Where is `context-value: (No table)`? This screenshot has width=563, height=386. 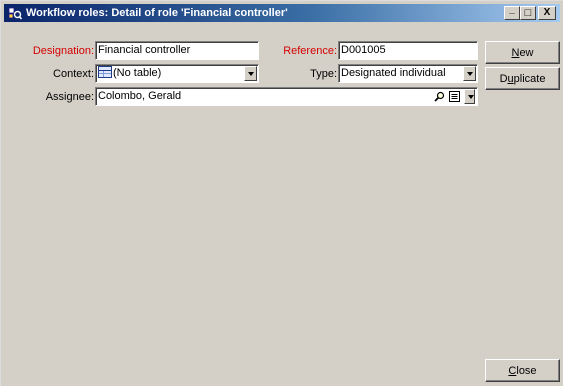 context-value: (No table) is located at coordinates (137, 73).